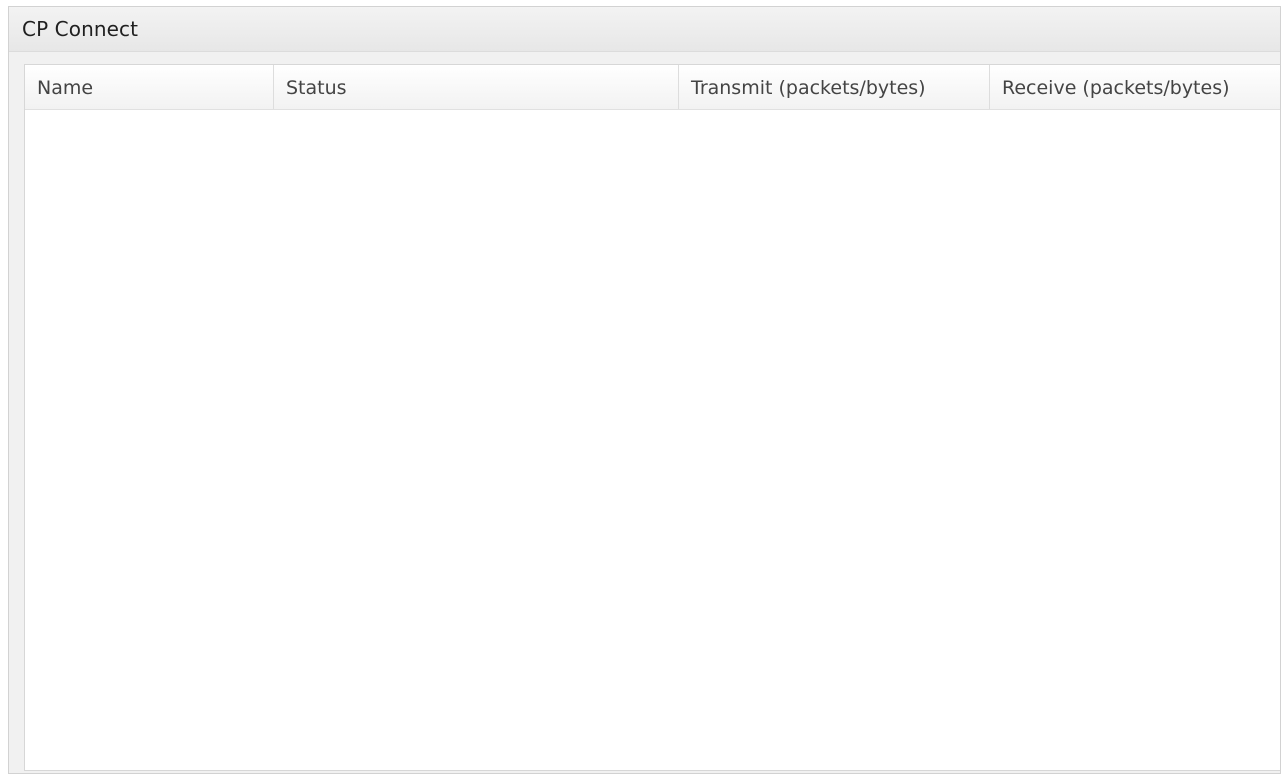  I want to click on column-header-name: Name, so click(149, 87).